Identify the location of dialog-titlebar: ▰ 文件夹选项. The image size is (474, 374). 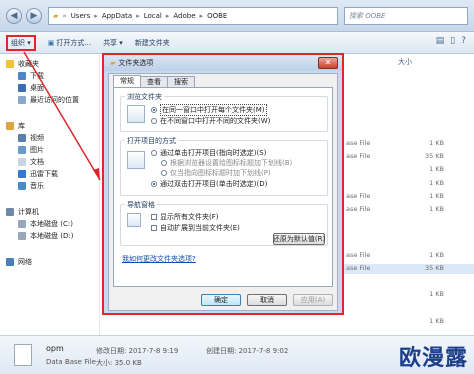
(223, 63).